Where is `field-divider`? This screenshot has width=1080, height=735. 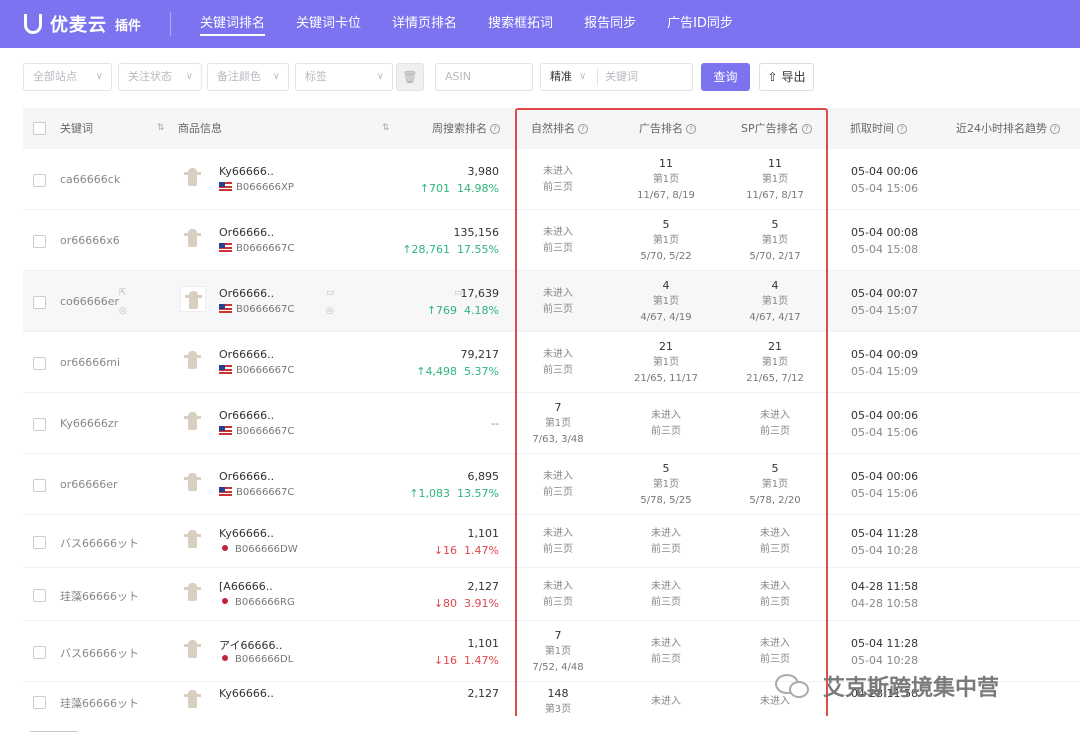
field-divider is located at coordinates (597, 77).